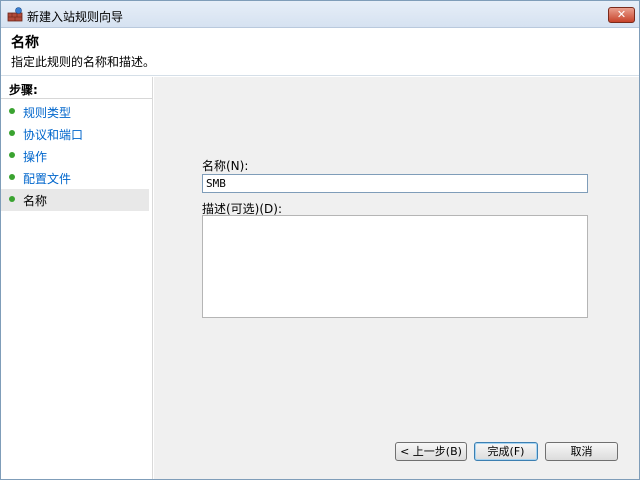 This screenshot has height=480, width=640. I want to click on name-label: 名称(N):, so click(225, 166).